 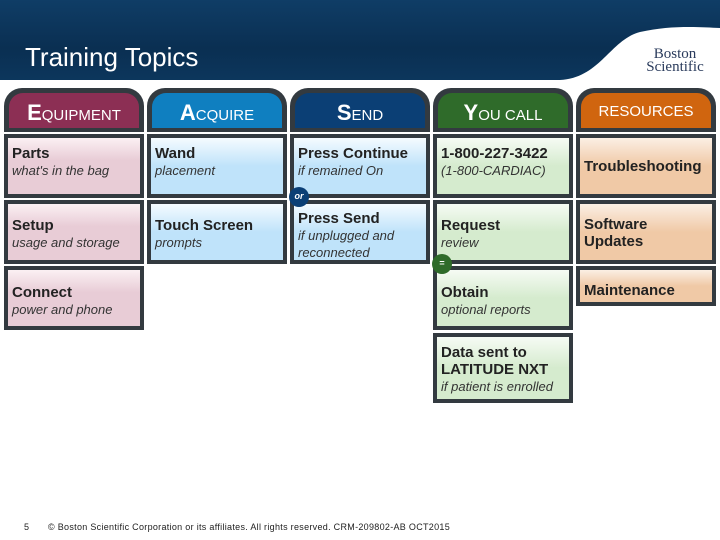 What do you see at coordinates (360, 166) in the screenshot?
I see `card-press-continue: Press Continue if remained On` at bounding box center [360, 166].